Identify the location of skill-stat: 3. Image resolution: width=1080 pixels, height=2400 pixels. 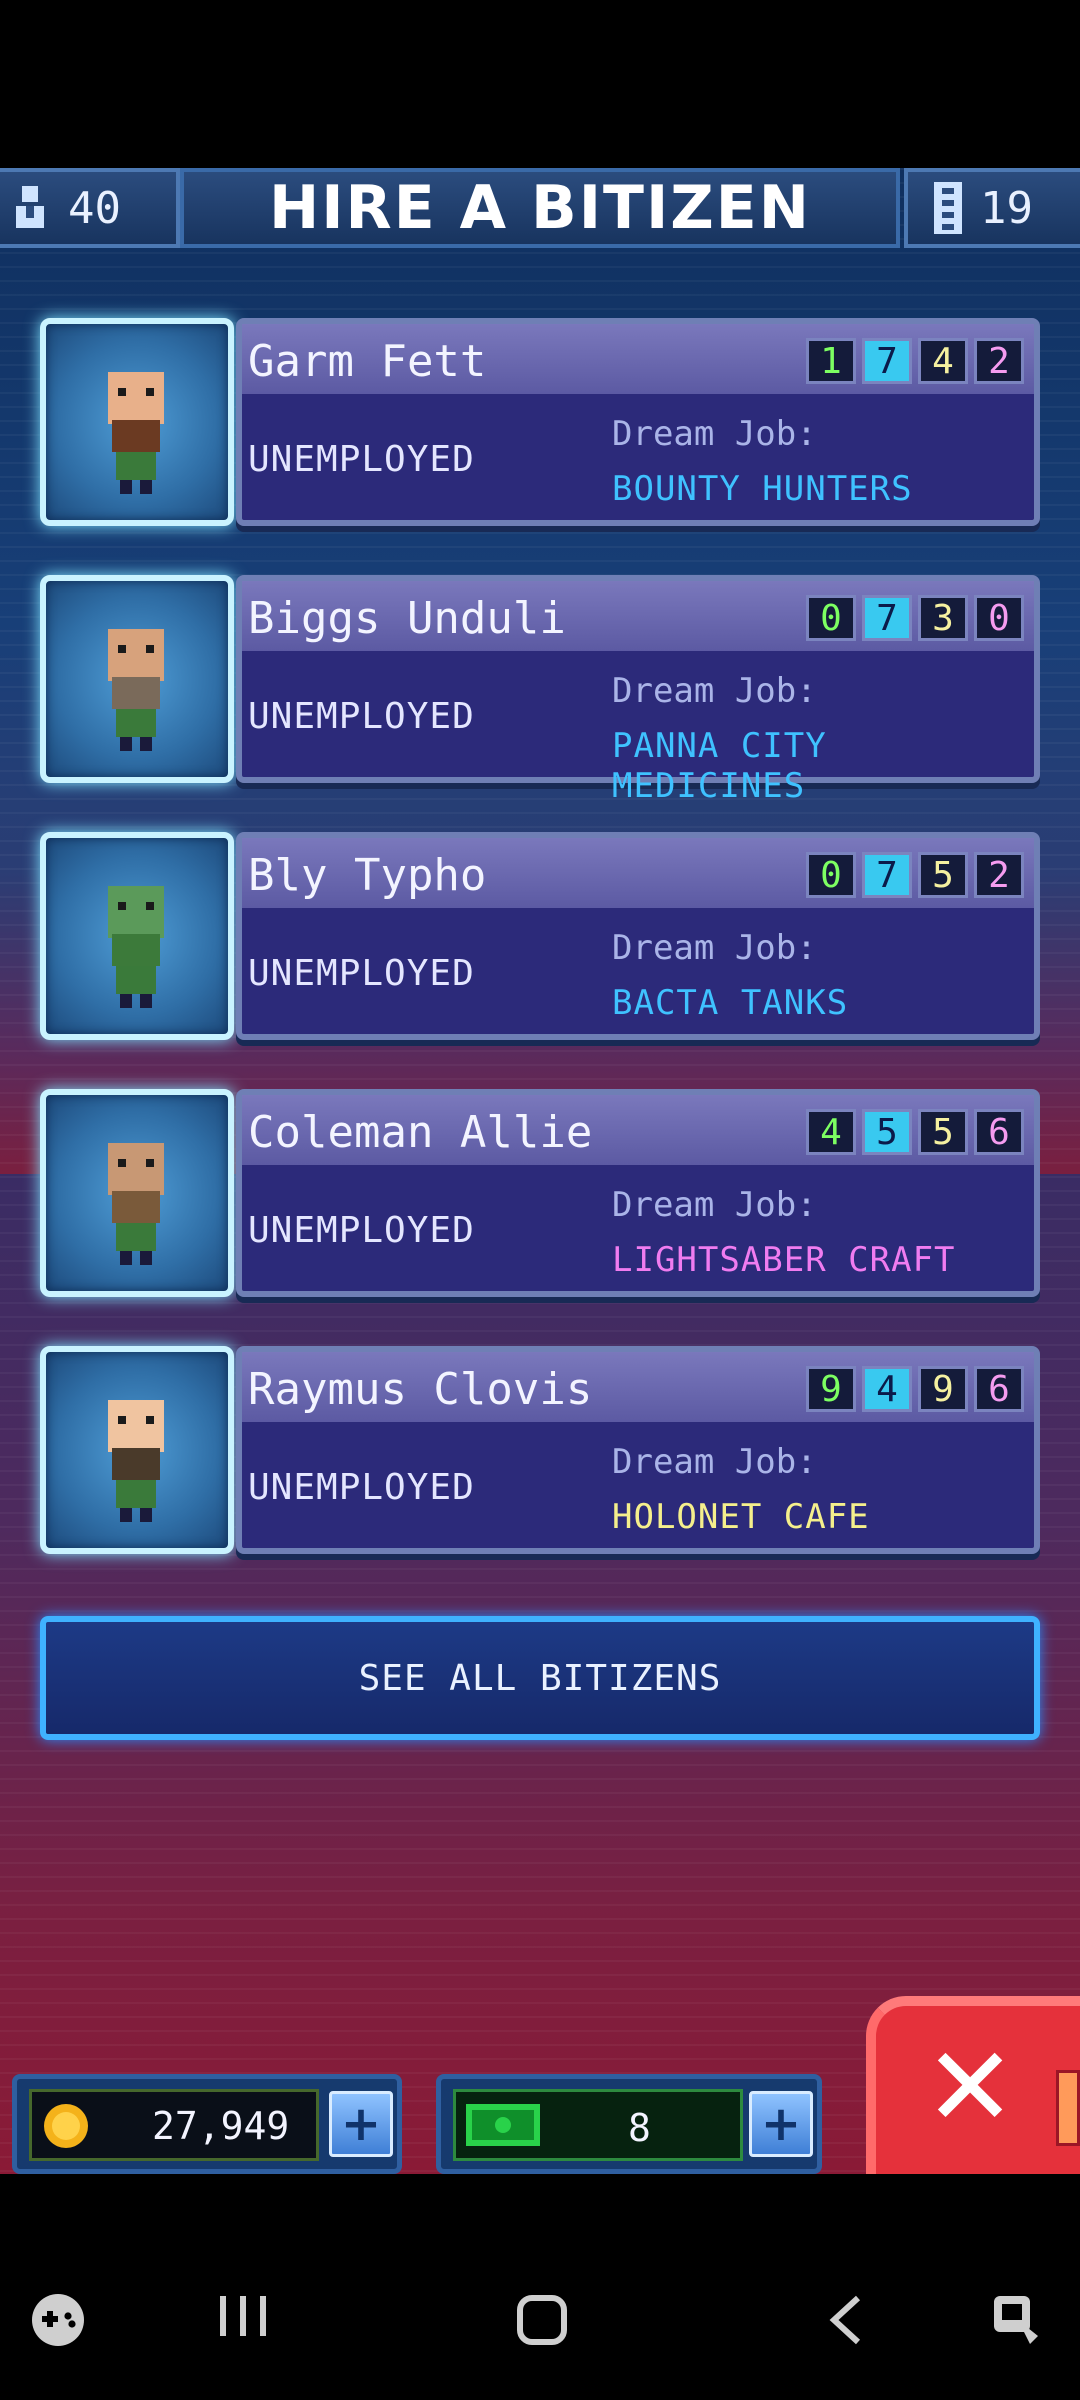
(943, 618).